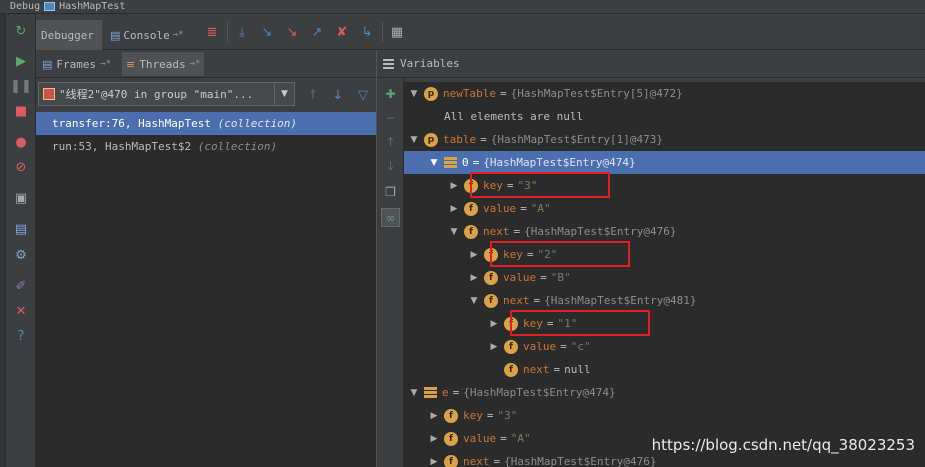  What do you see at coordinates (21, 167) in the screenshot?
I see `mute-breakpoints-icon: ⊘` at bounding box center [21, 167].